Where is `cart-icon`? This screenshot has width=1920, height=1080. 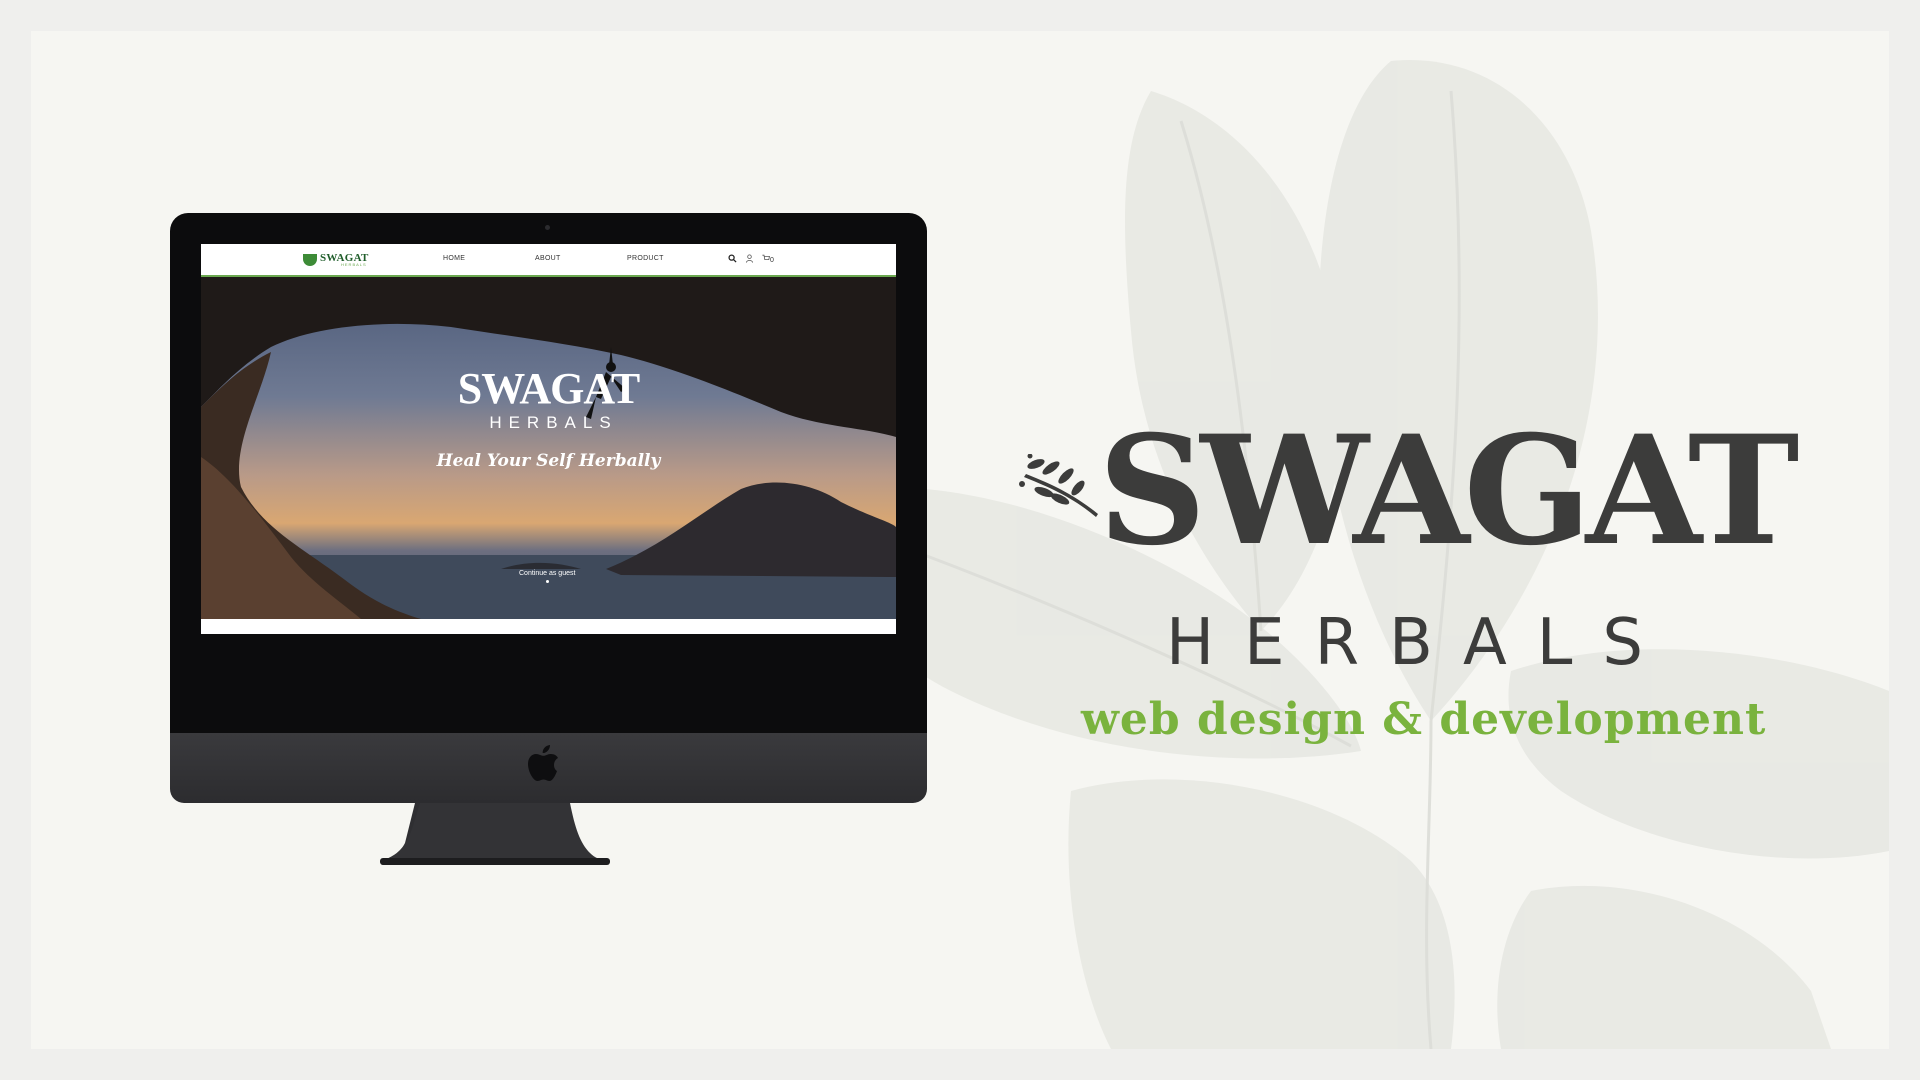 cart-icon is located at coordinates (766, 257).